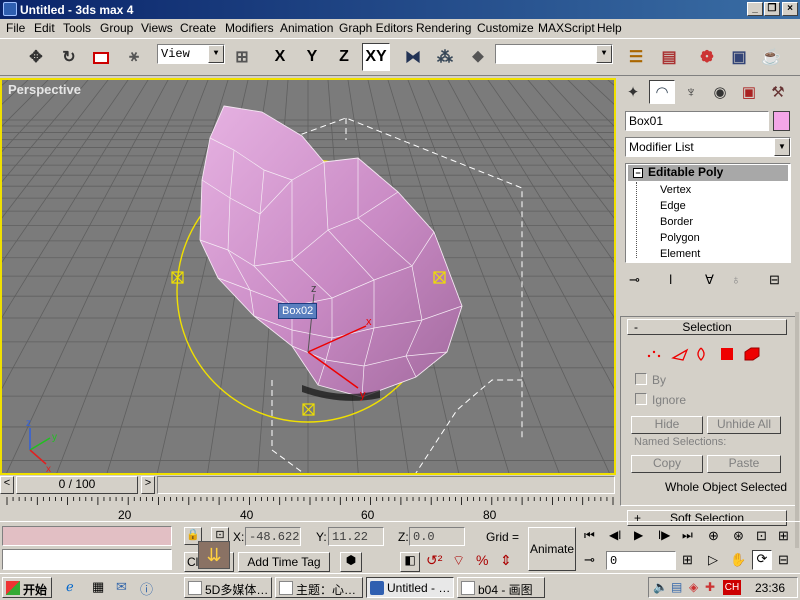 This screenshot has height=600, width=800. I want to click on field-of-view-icon: ▷, so click(713, 560).